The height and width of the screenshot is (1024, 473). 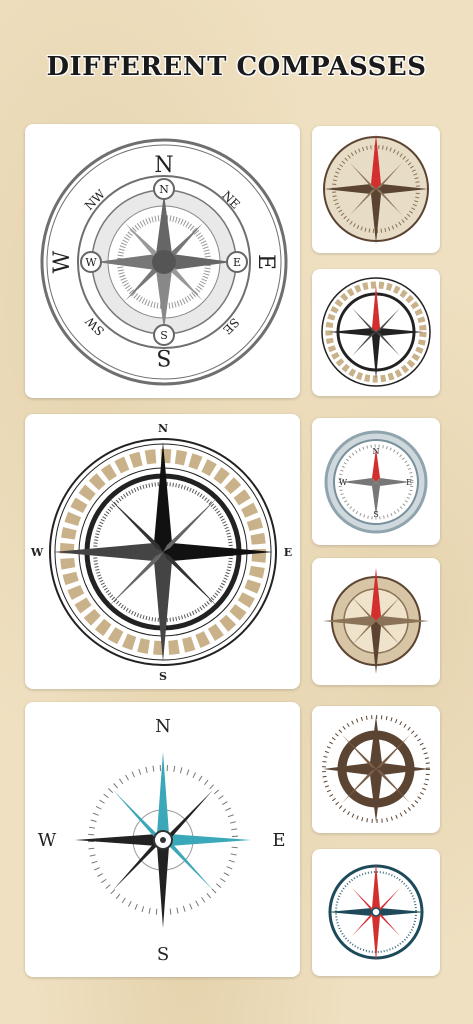 I want to click on c1-inner-n: N, so click(x=164, y=189).